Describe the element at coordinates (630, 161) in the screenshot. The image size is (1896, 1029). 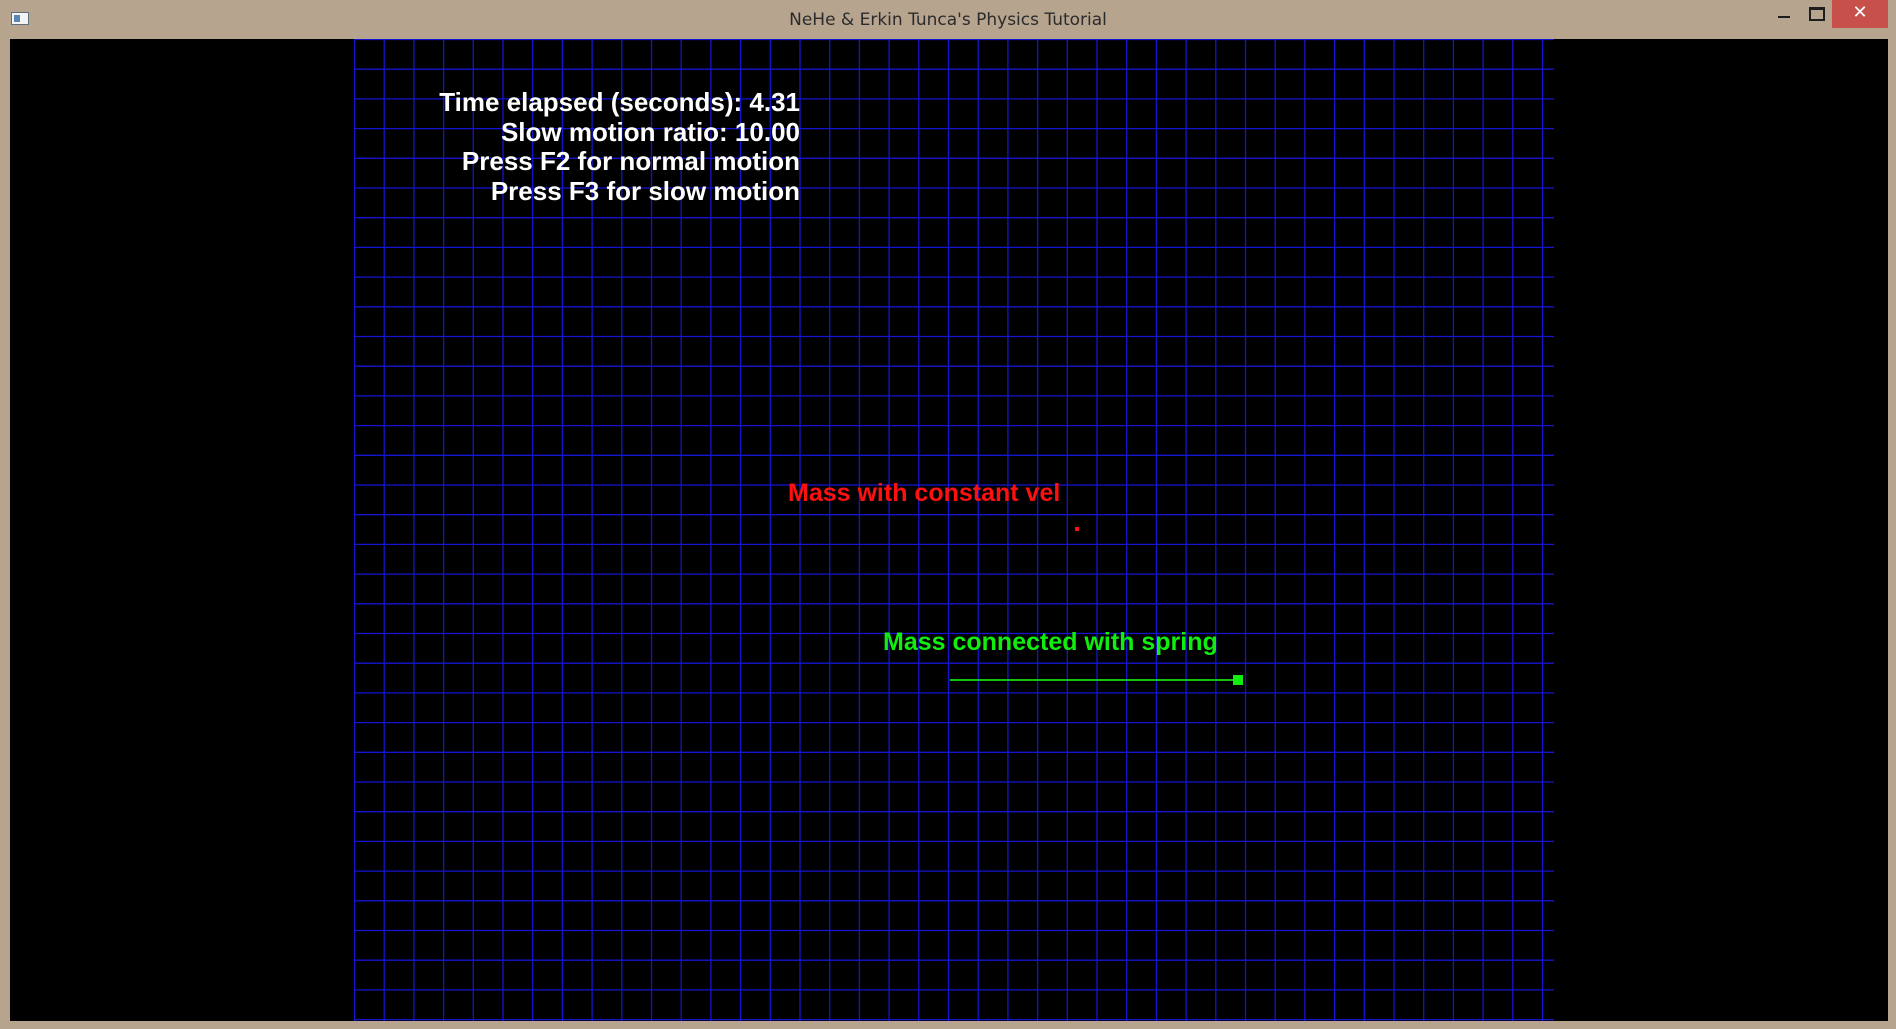
I see `normal-motion-hint: Press F2 for normal motion` at that location.